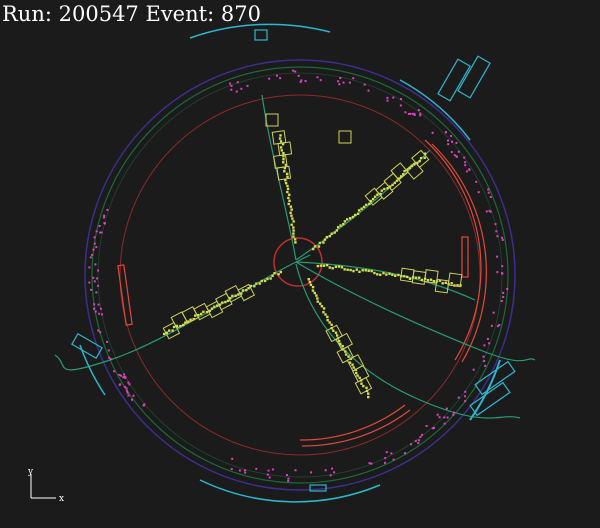 This screenshot has width=600, height=528. Describe the element at coordinates (224, 301) in the screenshot. I see `detector-box` at that location.